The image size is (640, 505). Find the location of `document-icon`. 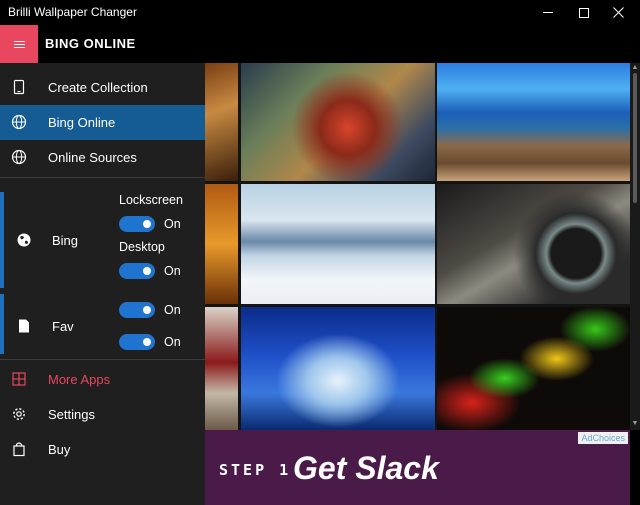

document-icon is located at coordinates (24, 326).